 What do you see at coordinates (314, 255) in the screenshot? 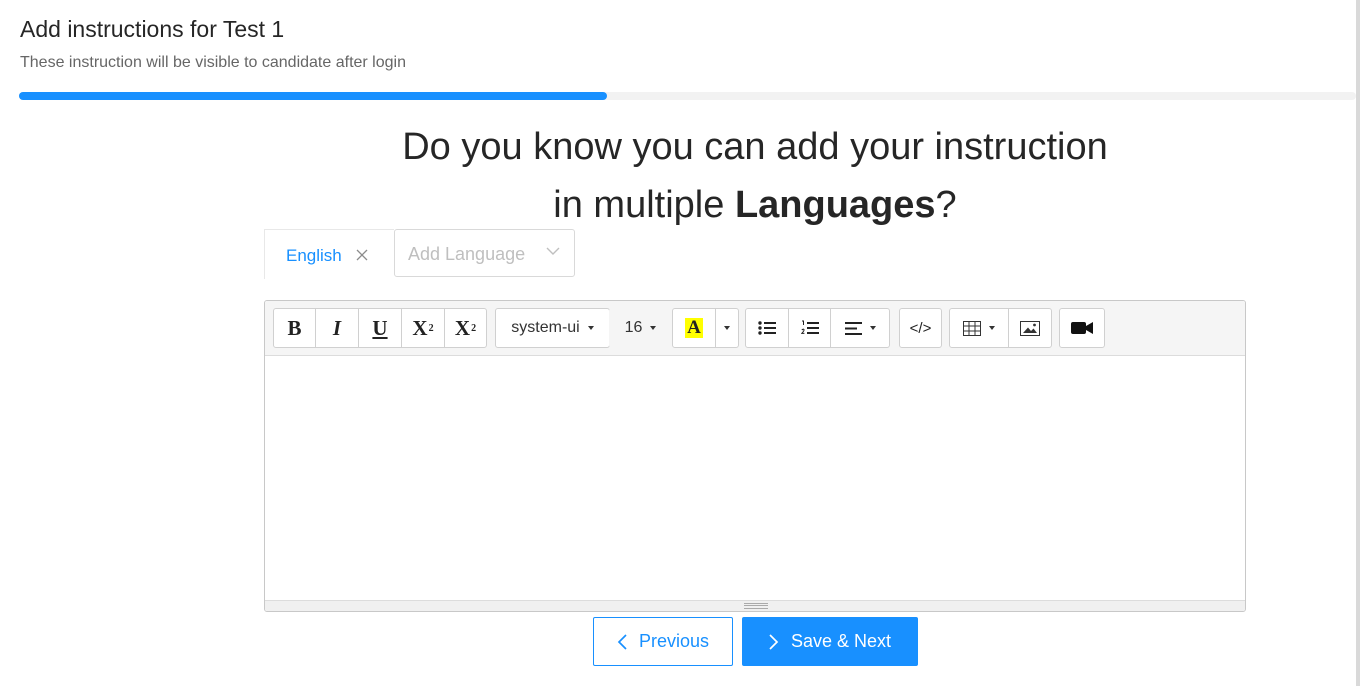
I see `tab-english-label: English` at bounding box center [314, 255].